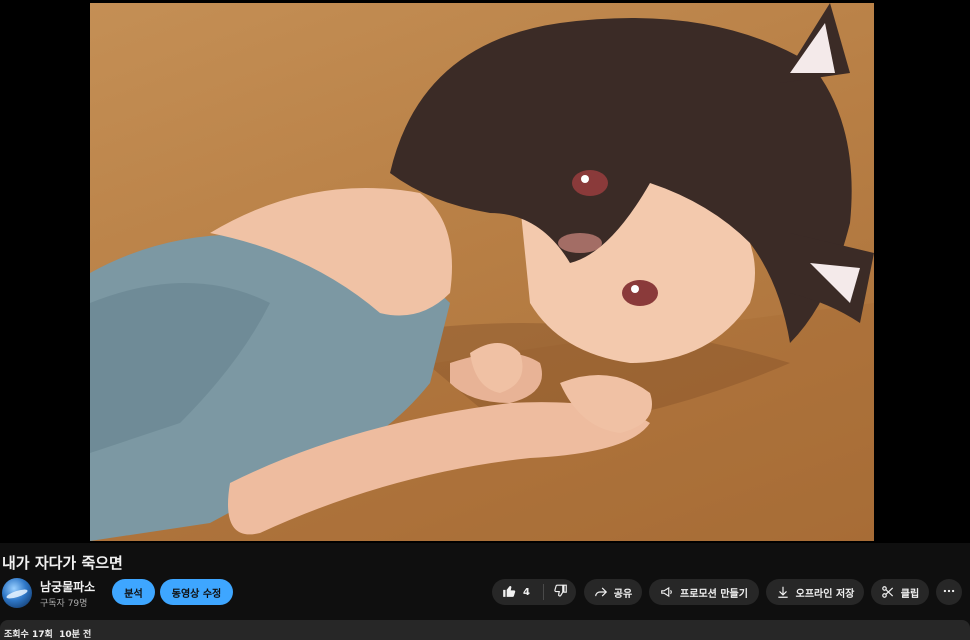 Image resolution: width=970 pixels, height=640 pixels. What do you see at coordinates (64, 604) in the screenshot?
I see `subscriber-count: 구독자 79명` at bounding box center [64, 604].